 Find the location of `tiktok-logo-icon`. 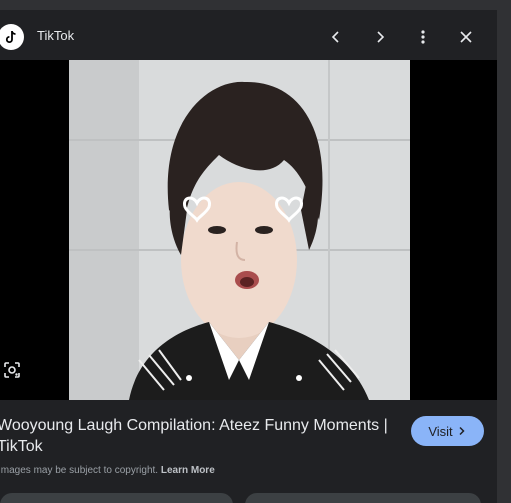

tiktok-logo-icon is located at coordinates (12, 37).